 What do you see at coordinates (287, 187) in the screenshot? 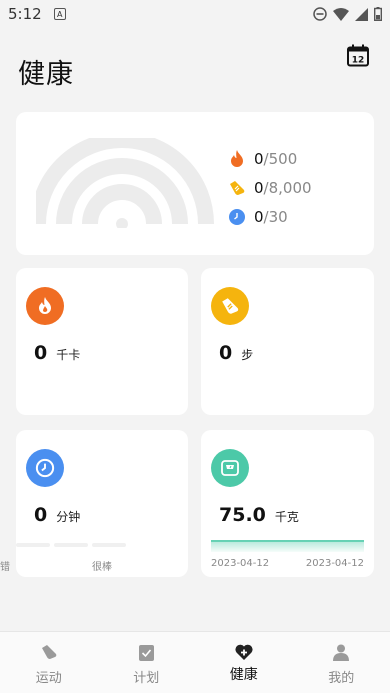
I see `steps-goal: /8,000` at bounding box center [287, 187].